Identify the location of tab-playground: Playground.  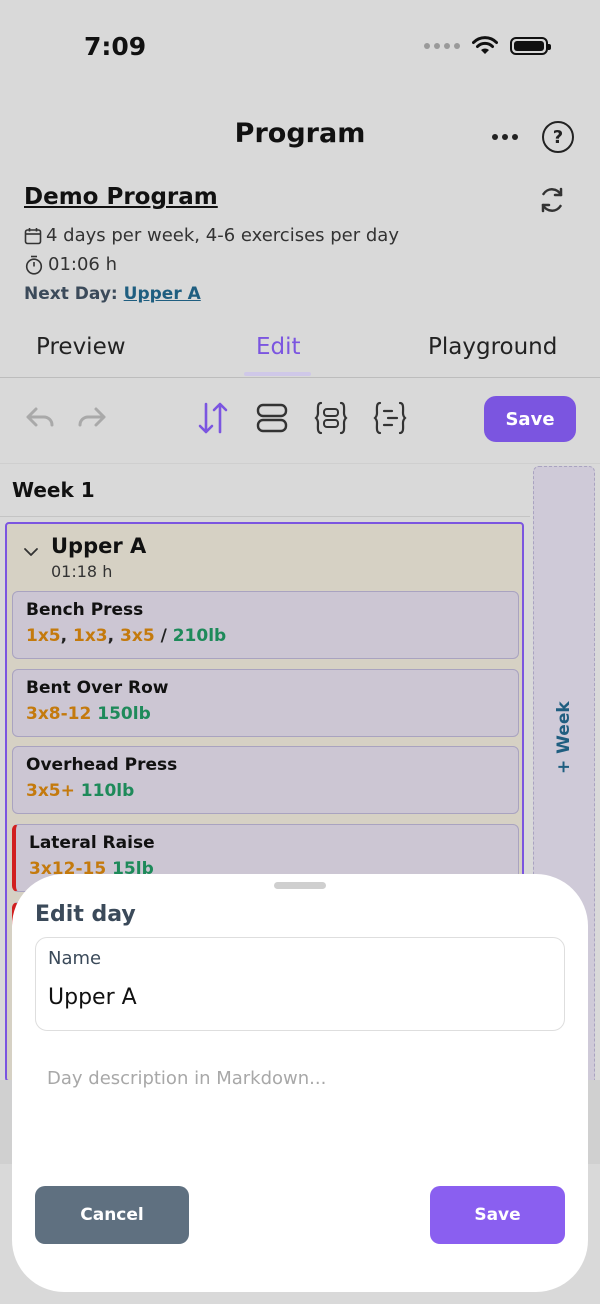
(492, 347).